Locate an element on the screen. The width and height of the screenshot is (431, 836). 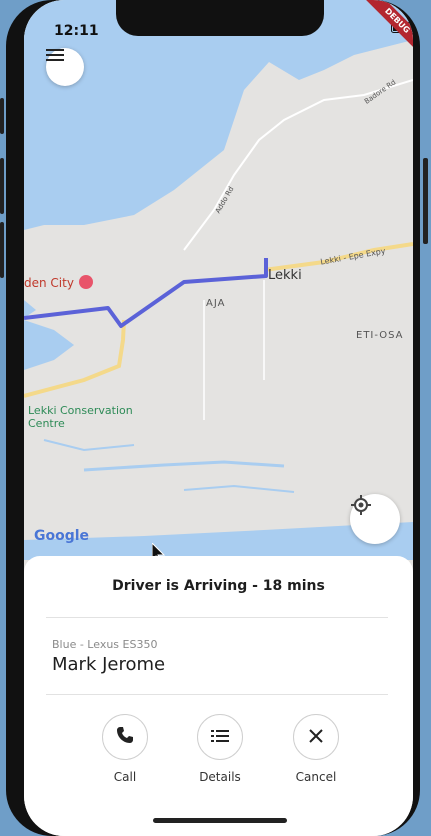
divider-top is located at coordinates (217, 617).